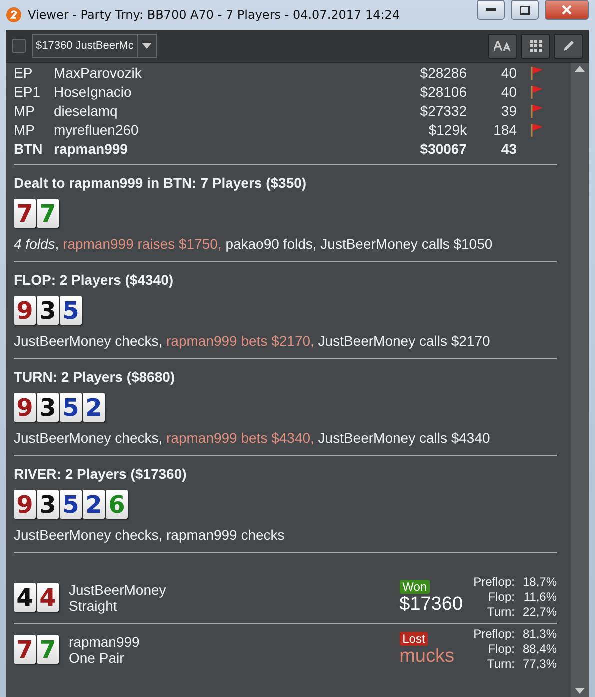 This screenshot has height=697, width=595. I want to click on minimize-icon, so click(491, 10).